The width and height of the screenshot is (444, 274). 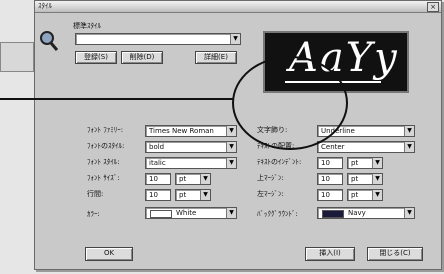 I want to click on insert-button: 挿入(I), so click(x=330, y=254).